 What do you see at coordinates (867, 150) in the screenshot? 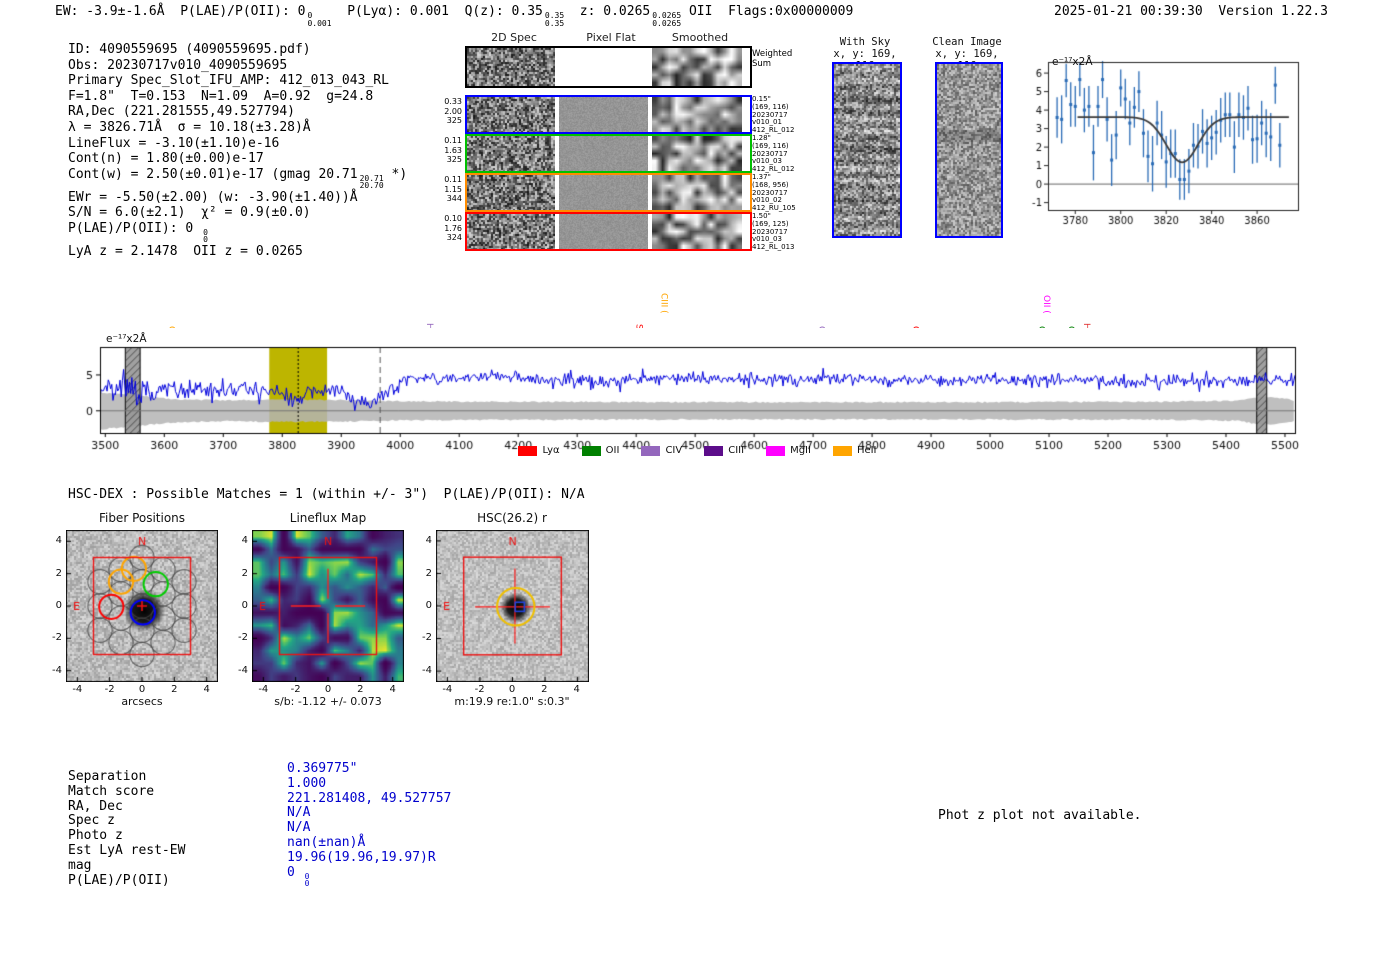
I see `with-sky-image` at bounding box center [867, 150].